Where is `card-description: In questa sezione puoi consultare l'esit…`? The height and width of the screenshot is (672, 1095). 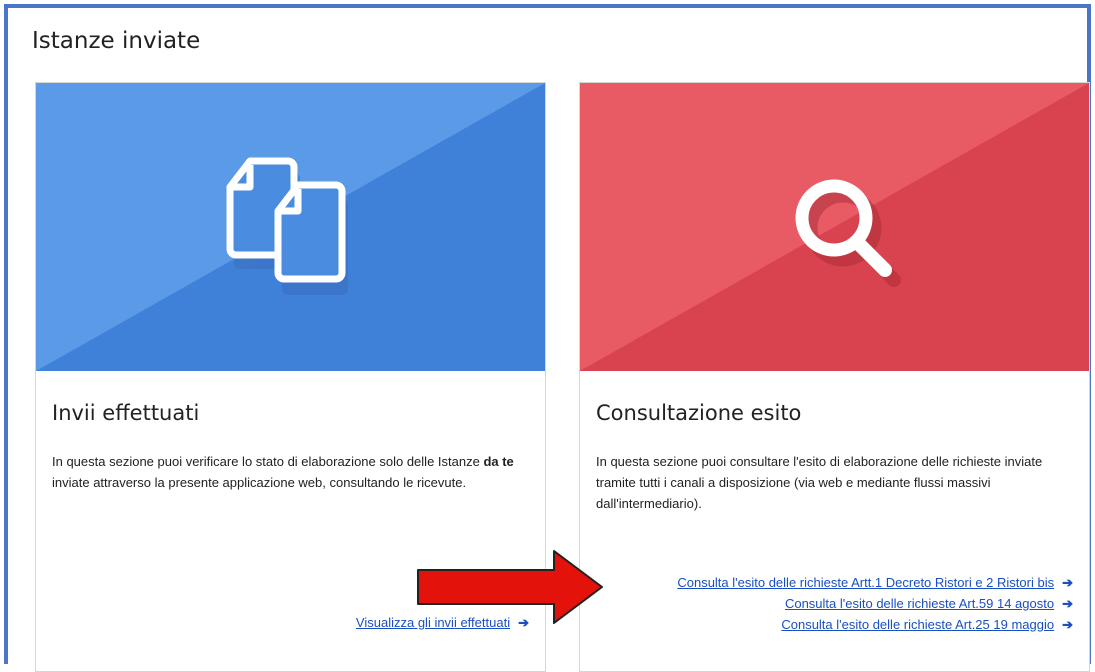 card-description: In questa sezione puoi consultare l'esit… is located at coordinates (819, 482).